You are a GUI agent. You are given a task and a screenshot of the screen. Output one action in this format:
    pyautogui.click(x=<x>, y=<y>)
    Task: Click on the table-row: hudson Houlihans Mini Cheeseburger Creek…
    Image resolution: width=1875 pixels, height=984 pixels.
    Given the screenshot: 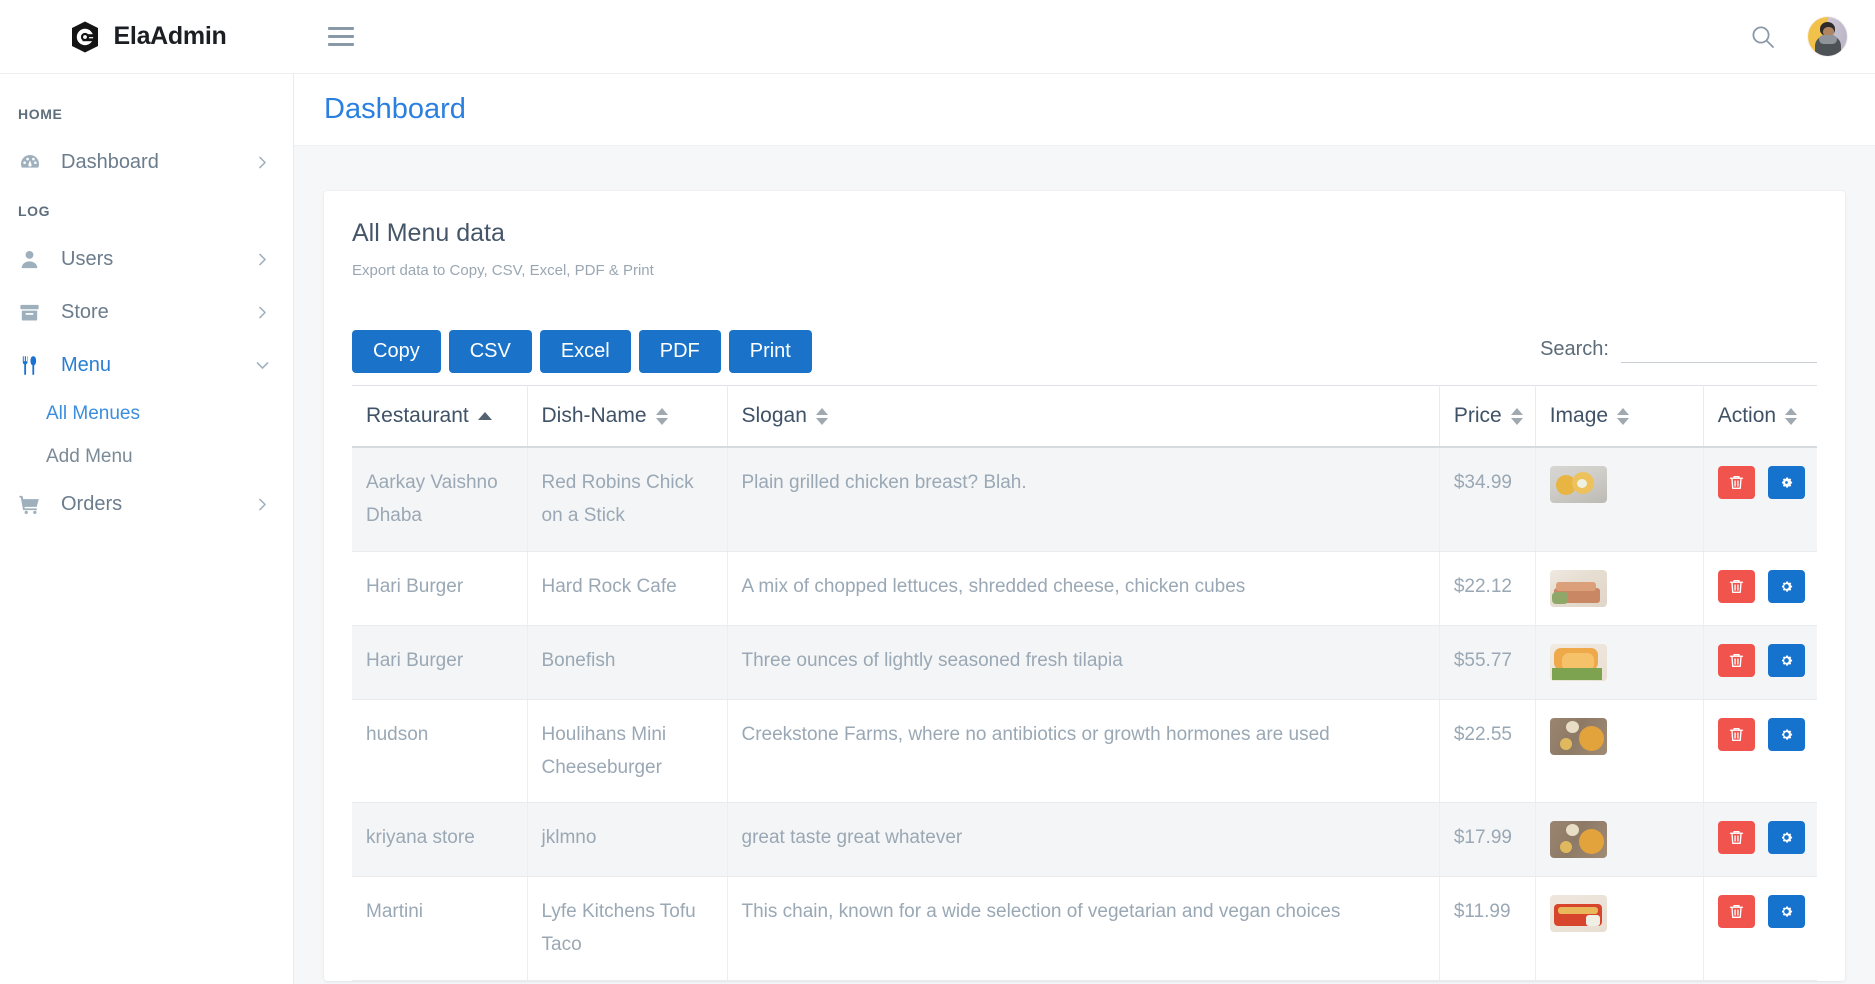 What is the action you would take?
    pyautogui.click(x=1084, y=751)
    